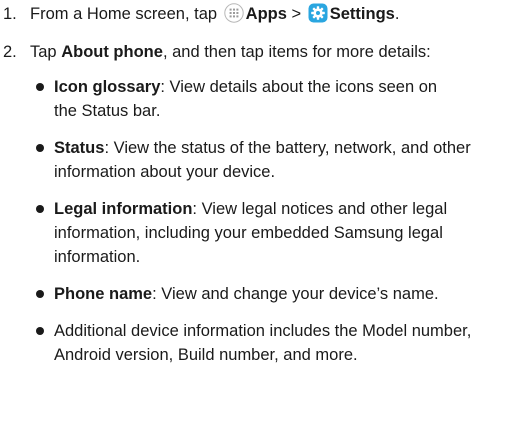 Image resolution: width=517 pixels, height=447 pixels. What do you see at coordinates (397, 14) in the screenshot?
I see `step-text-after: .` at bounding box center [397, 14].